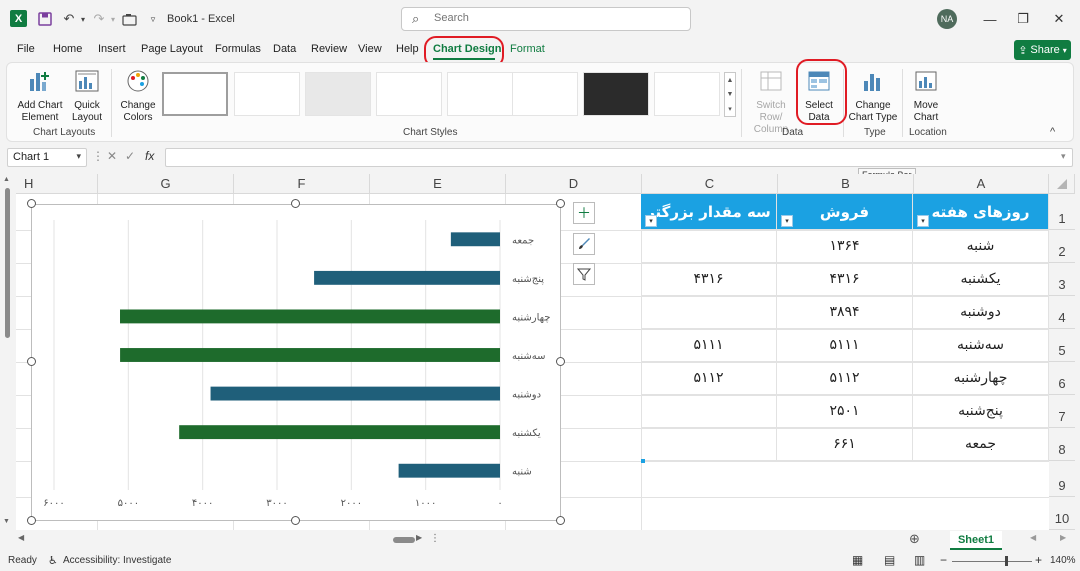  I want to click on column-header-g: G, so click(166, 184).